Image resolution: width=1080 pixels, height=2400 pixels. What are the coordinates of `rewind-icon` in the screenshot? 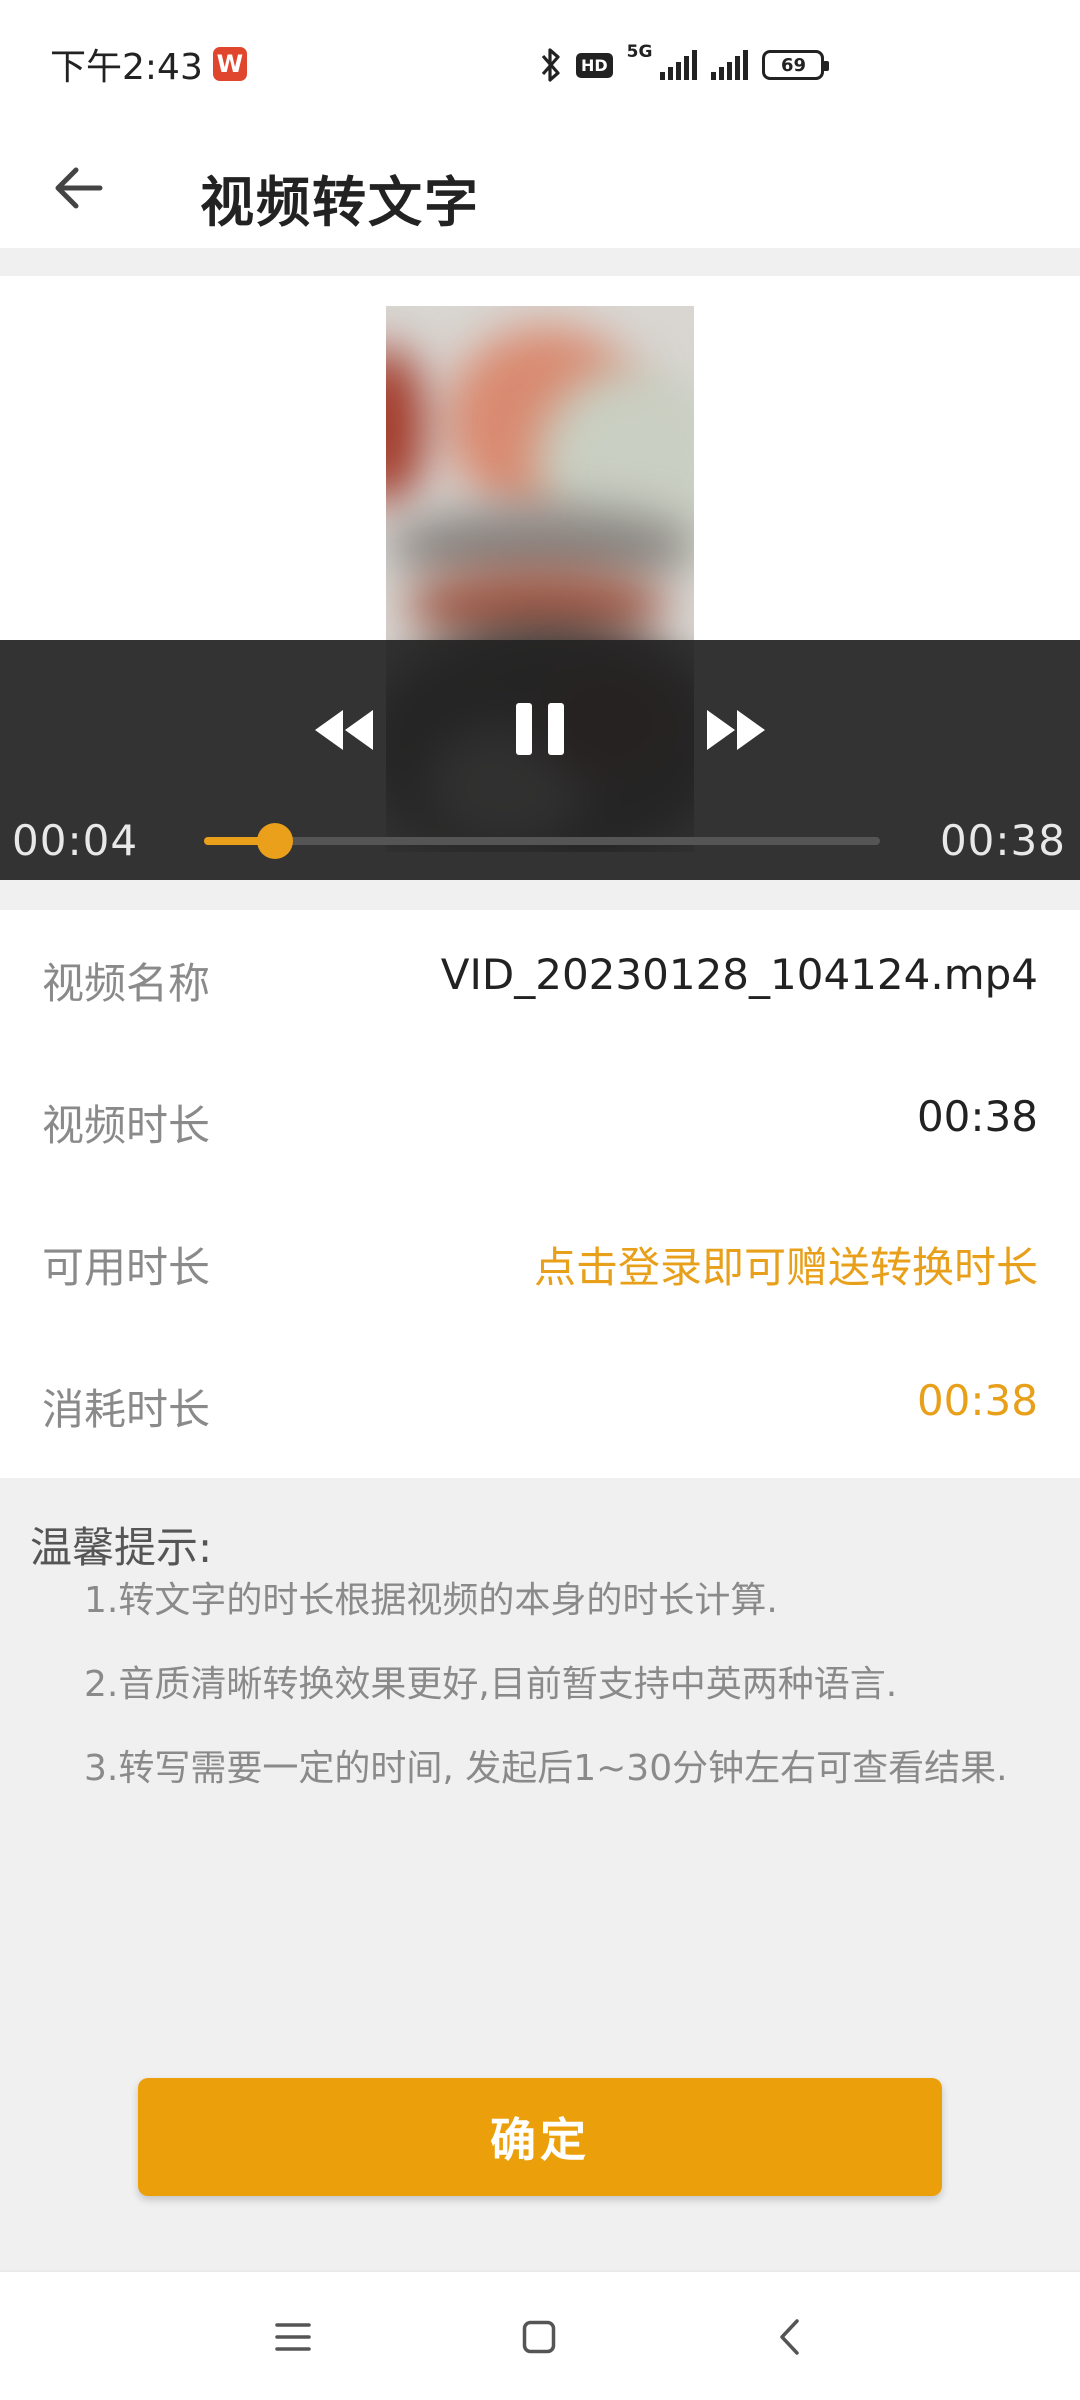 It's located at (344, 730).